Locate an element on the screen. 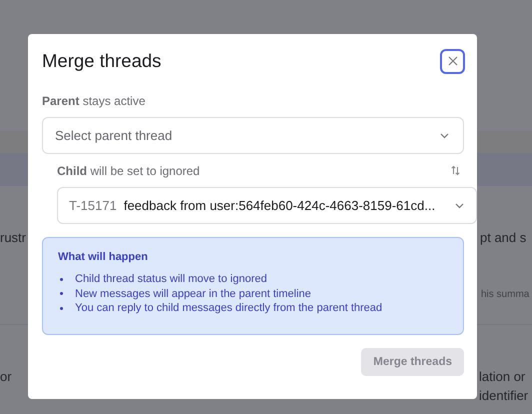  info-title: What will happen is located at coordinates (103, 257).